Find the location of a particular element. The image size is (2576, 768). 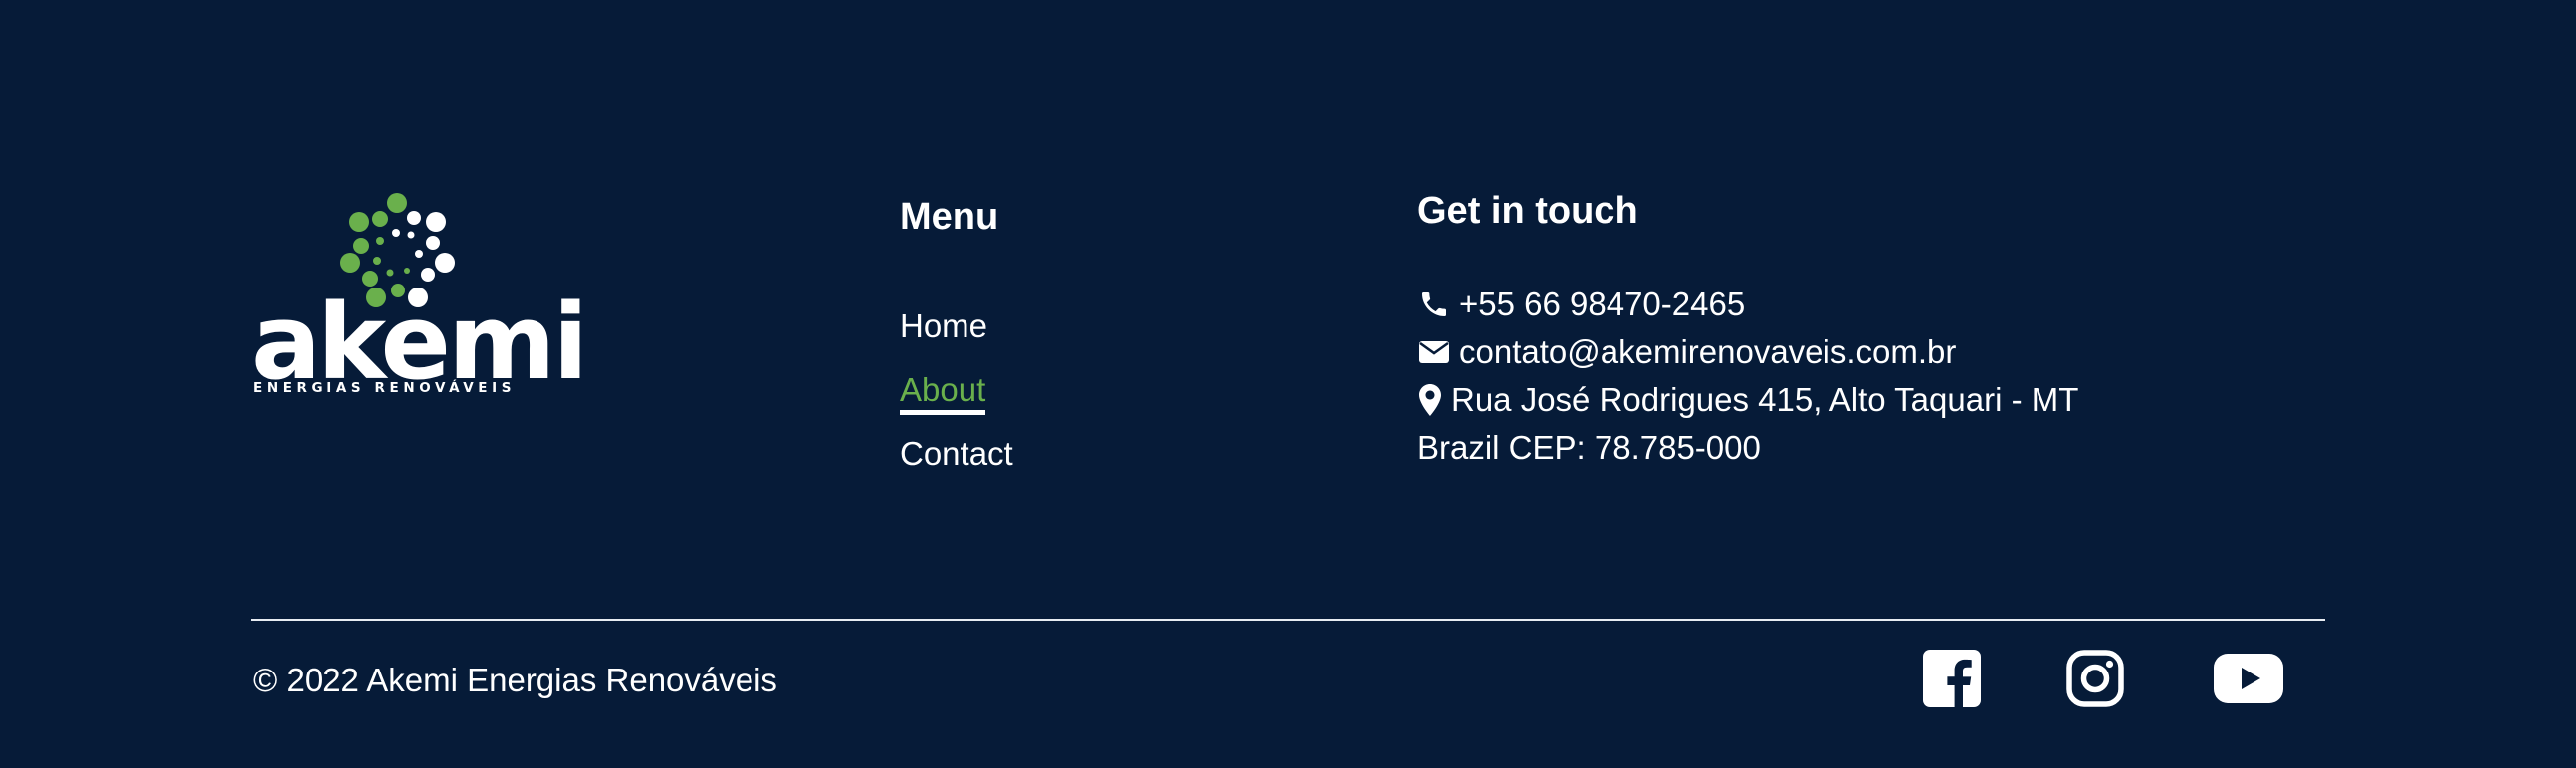

contact-email-line: contato@akemirenovaveis.com.br is located at coordinates (1747, 352).